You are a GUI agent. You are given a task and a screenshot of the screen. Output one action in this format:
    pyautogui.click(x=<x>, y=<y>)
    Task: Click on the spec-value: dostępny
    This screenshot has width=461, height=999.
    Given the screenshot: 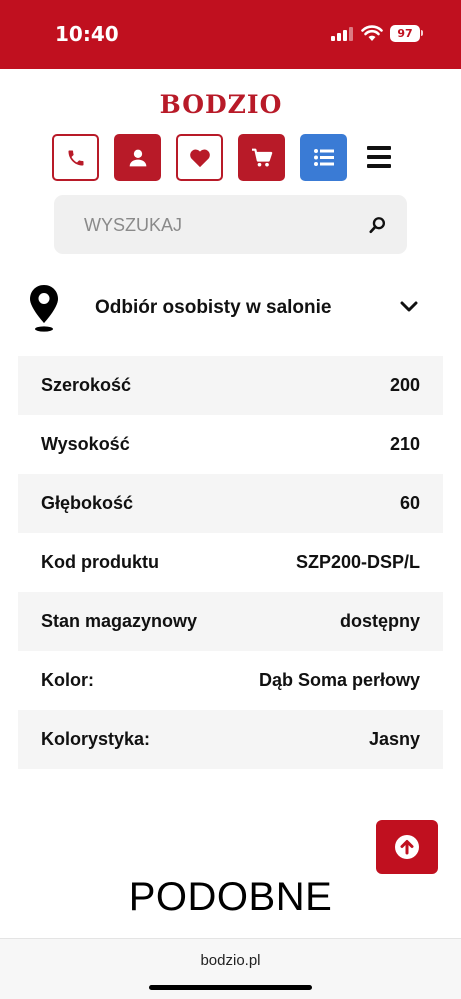 What is the action you would take?
    pyautogui.click(x=379, y=621)
    